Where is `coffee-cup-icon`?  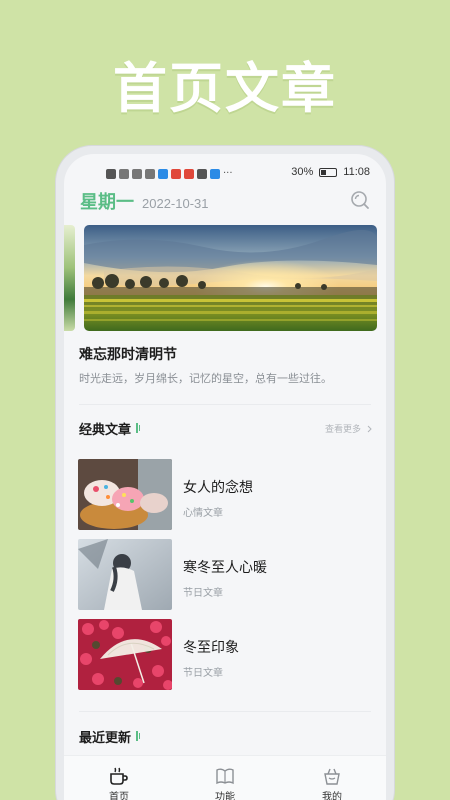 coffee-cup-icon is located at coordinates (119, 776).